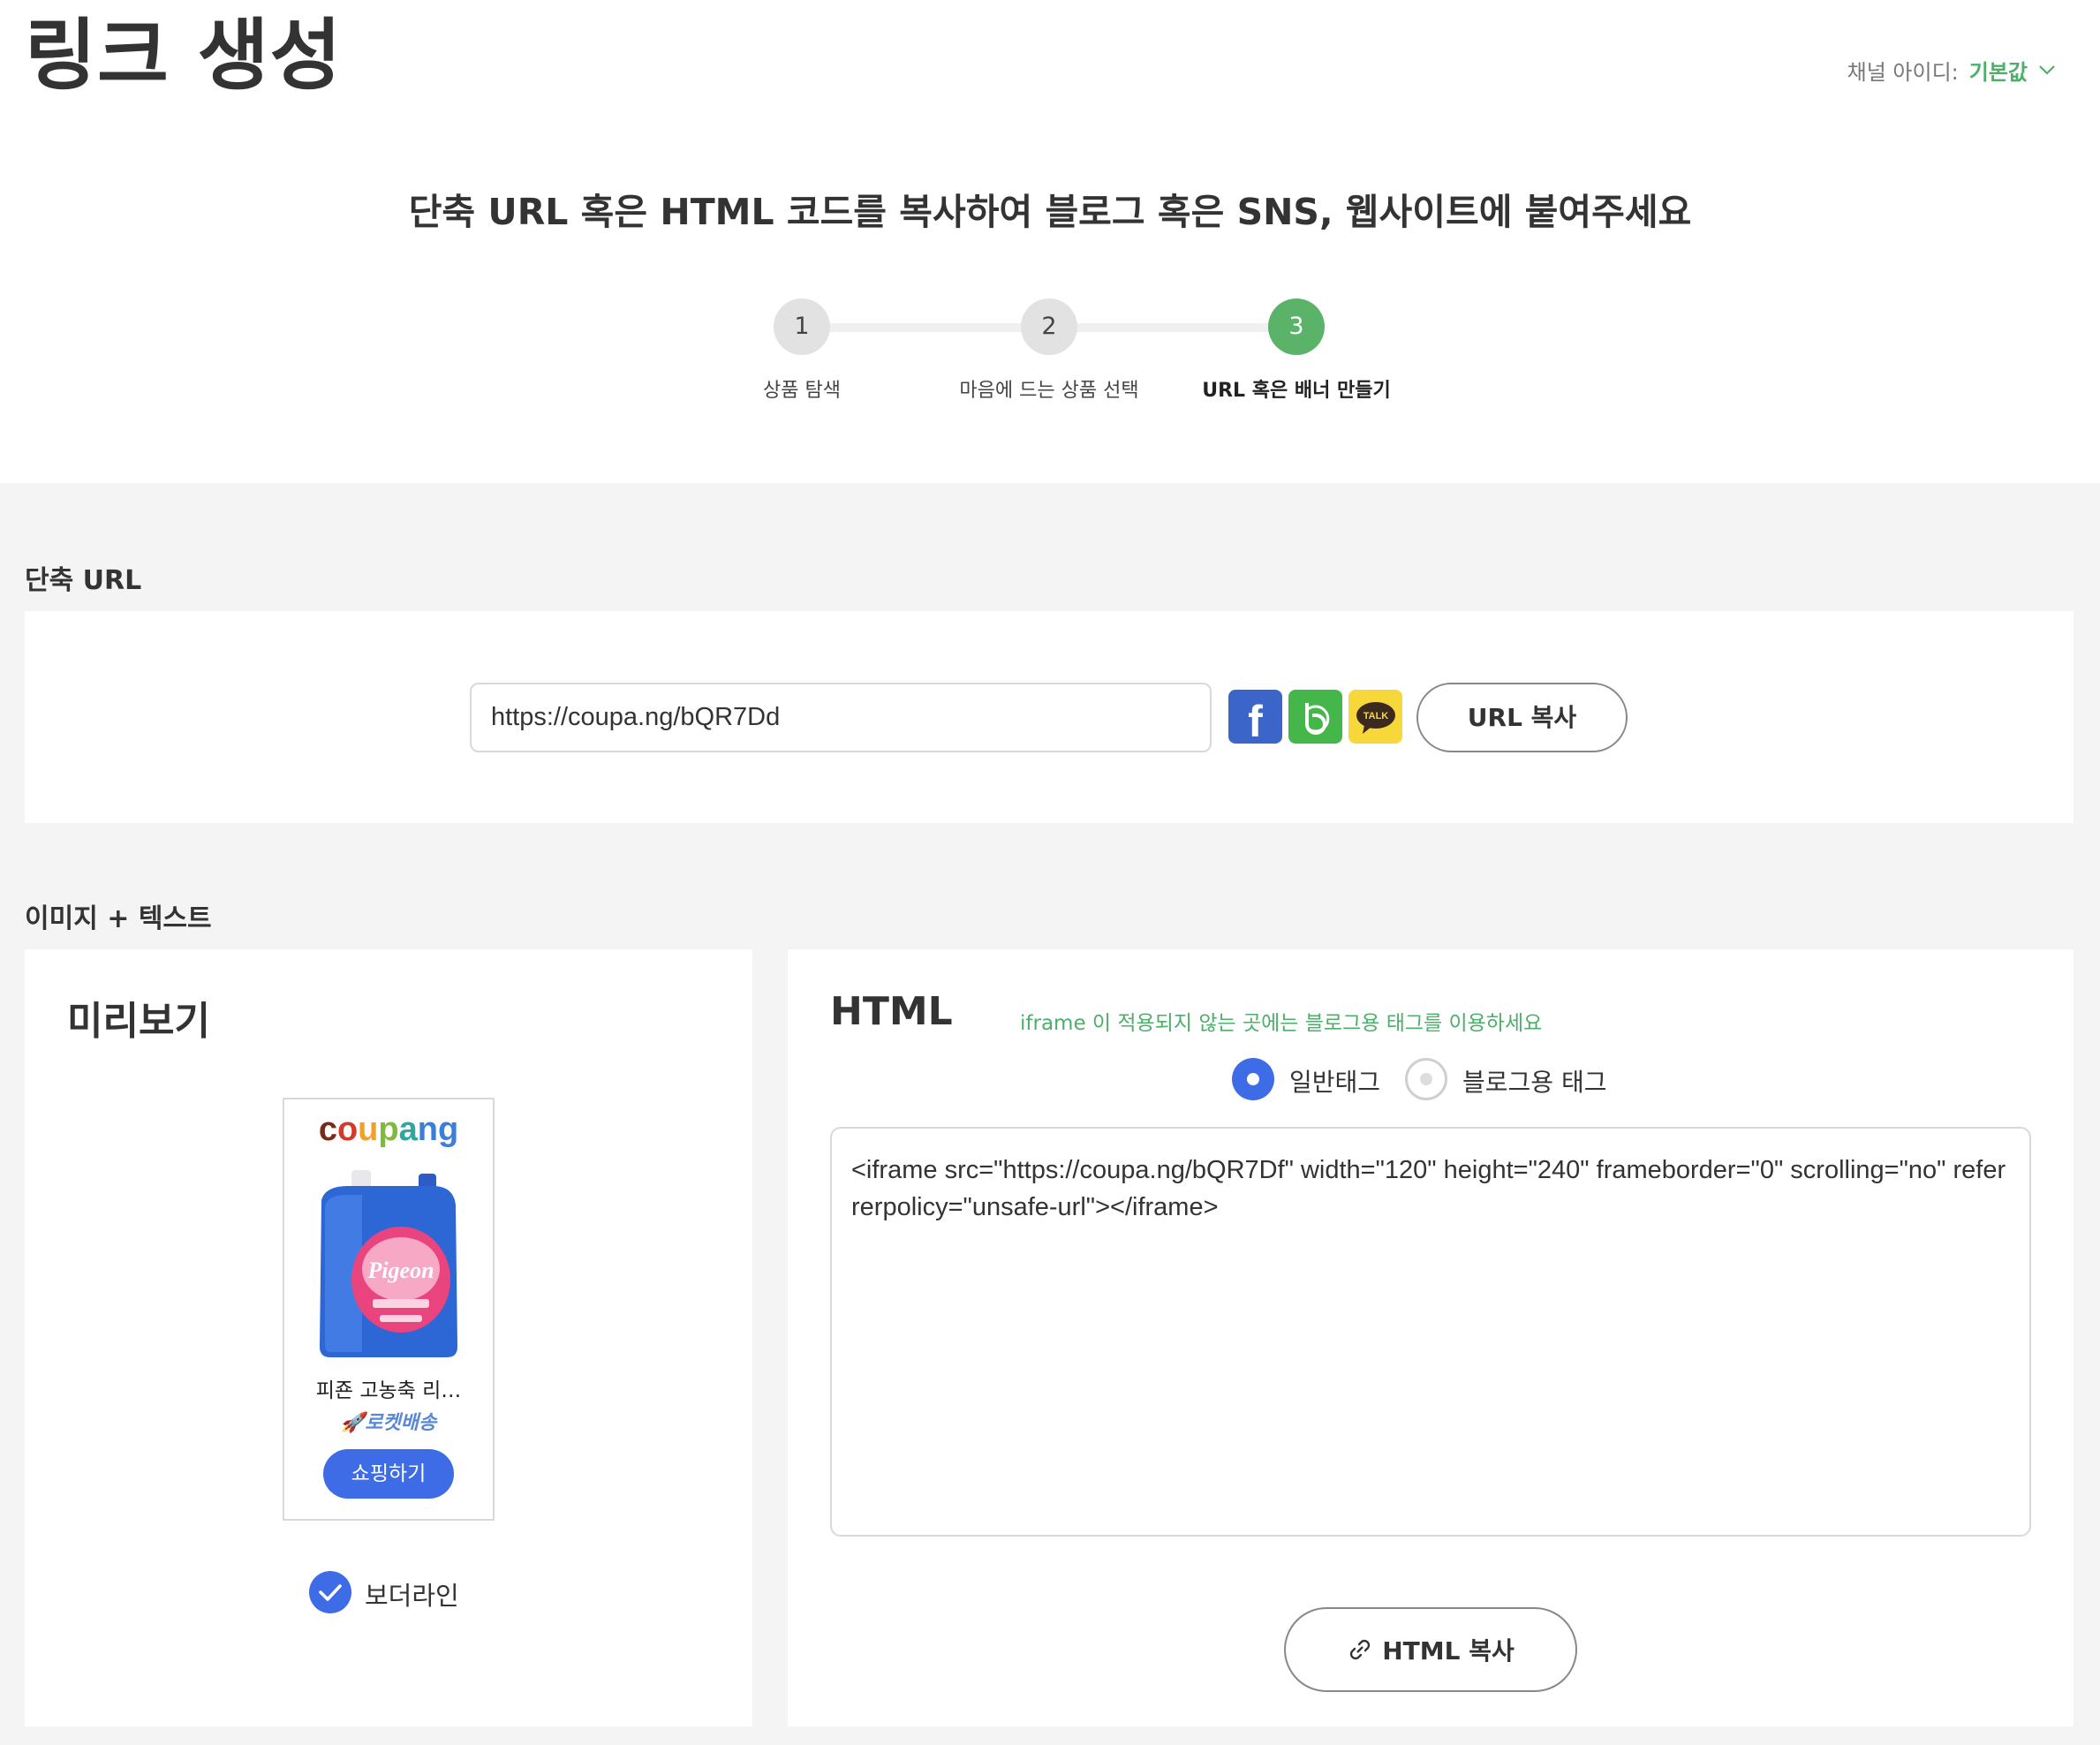  Describe the element at coordinates (1522, 717) in the screenshot. I see `url-copy-button: URL 복사` at that location.